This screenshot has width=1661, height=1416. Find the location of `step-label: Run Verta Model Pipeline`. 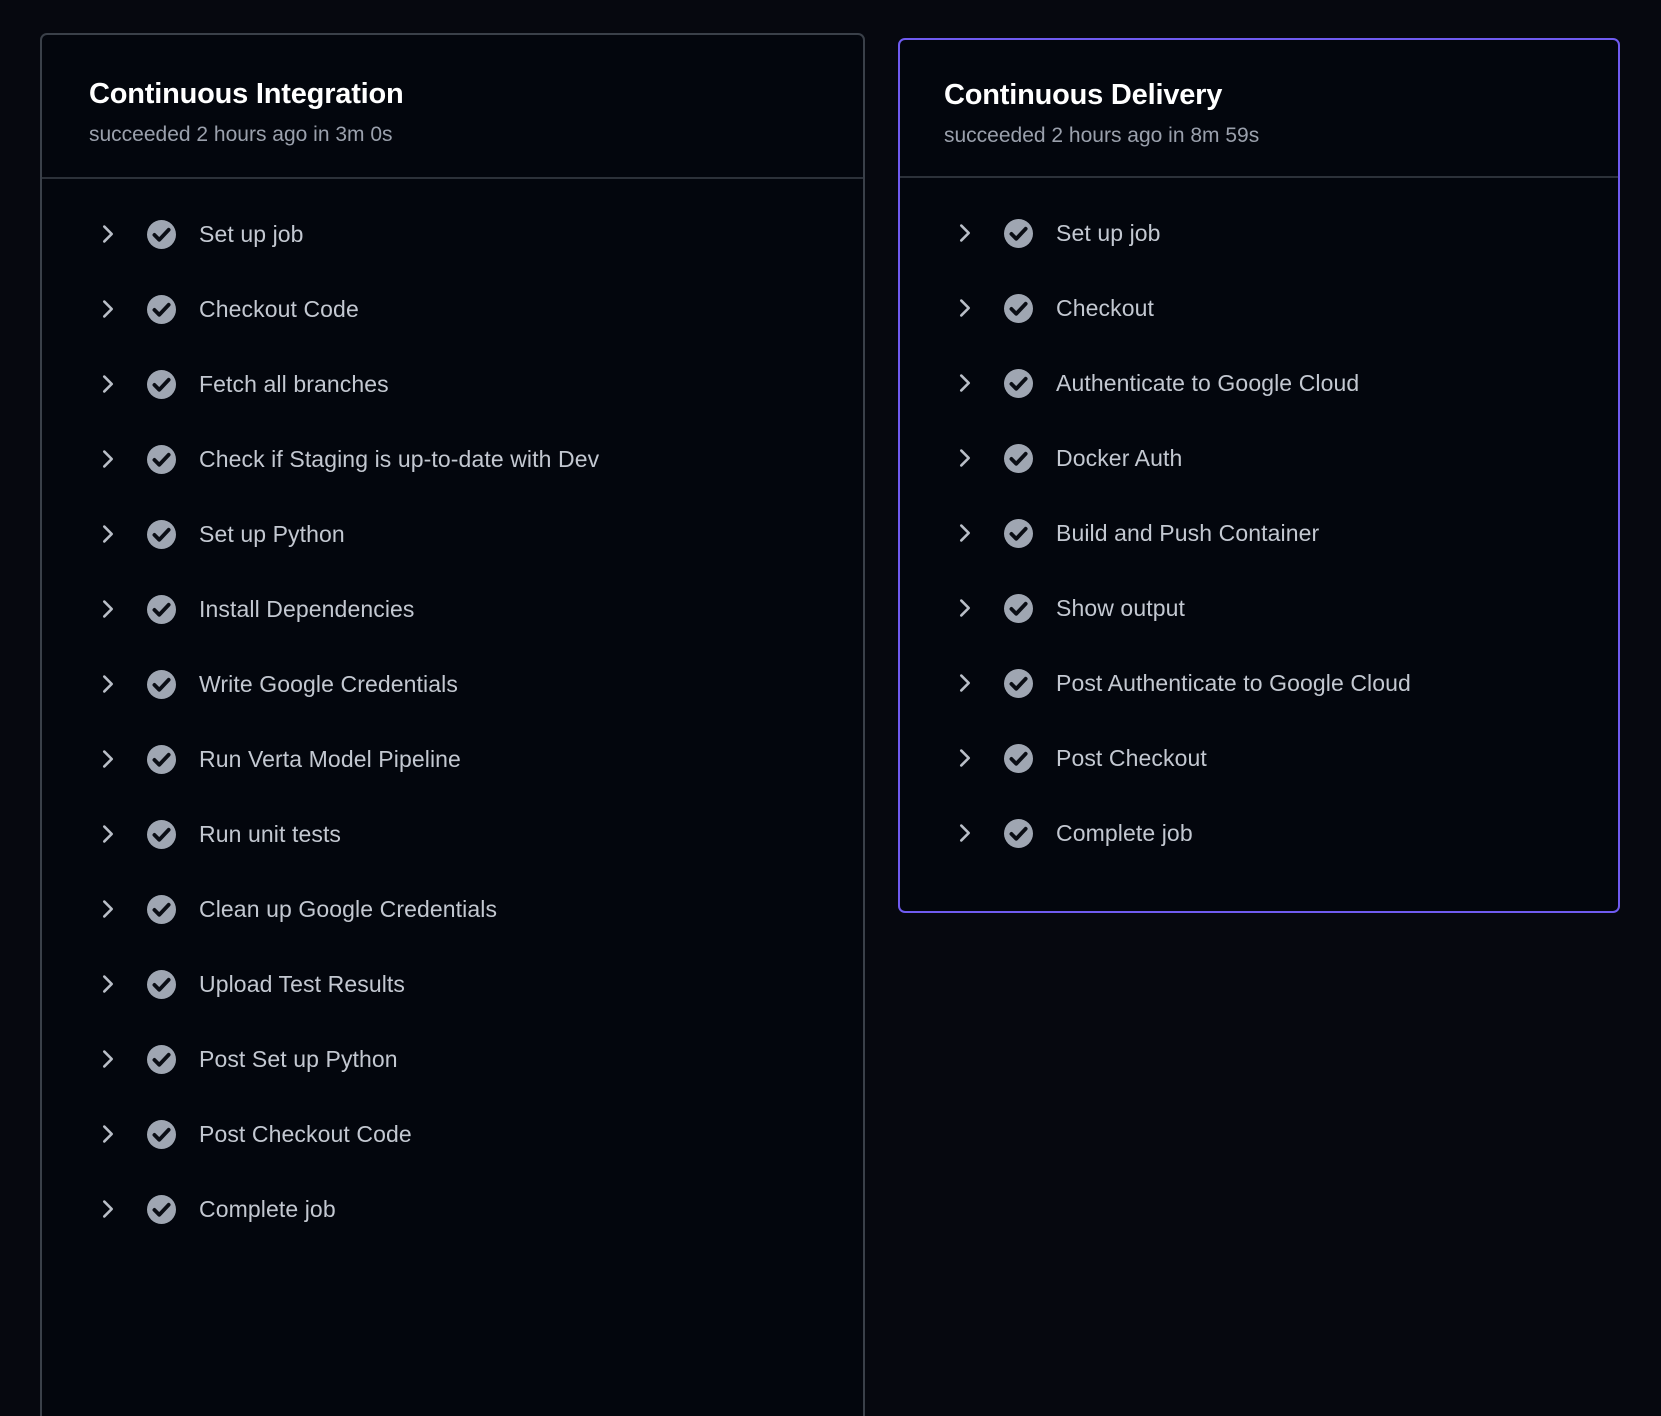

step-label: Run Verta Model Pipeline is located at coordinates (330, 758).